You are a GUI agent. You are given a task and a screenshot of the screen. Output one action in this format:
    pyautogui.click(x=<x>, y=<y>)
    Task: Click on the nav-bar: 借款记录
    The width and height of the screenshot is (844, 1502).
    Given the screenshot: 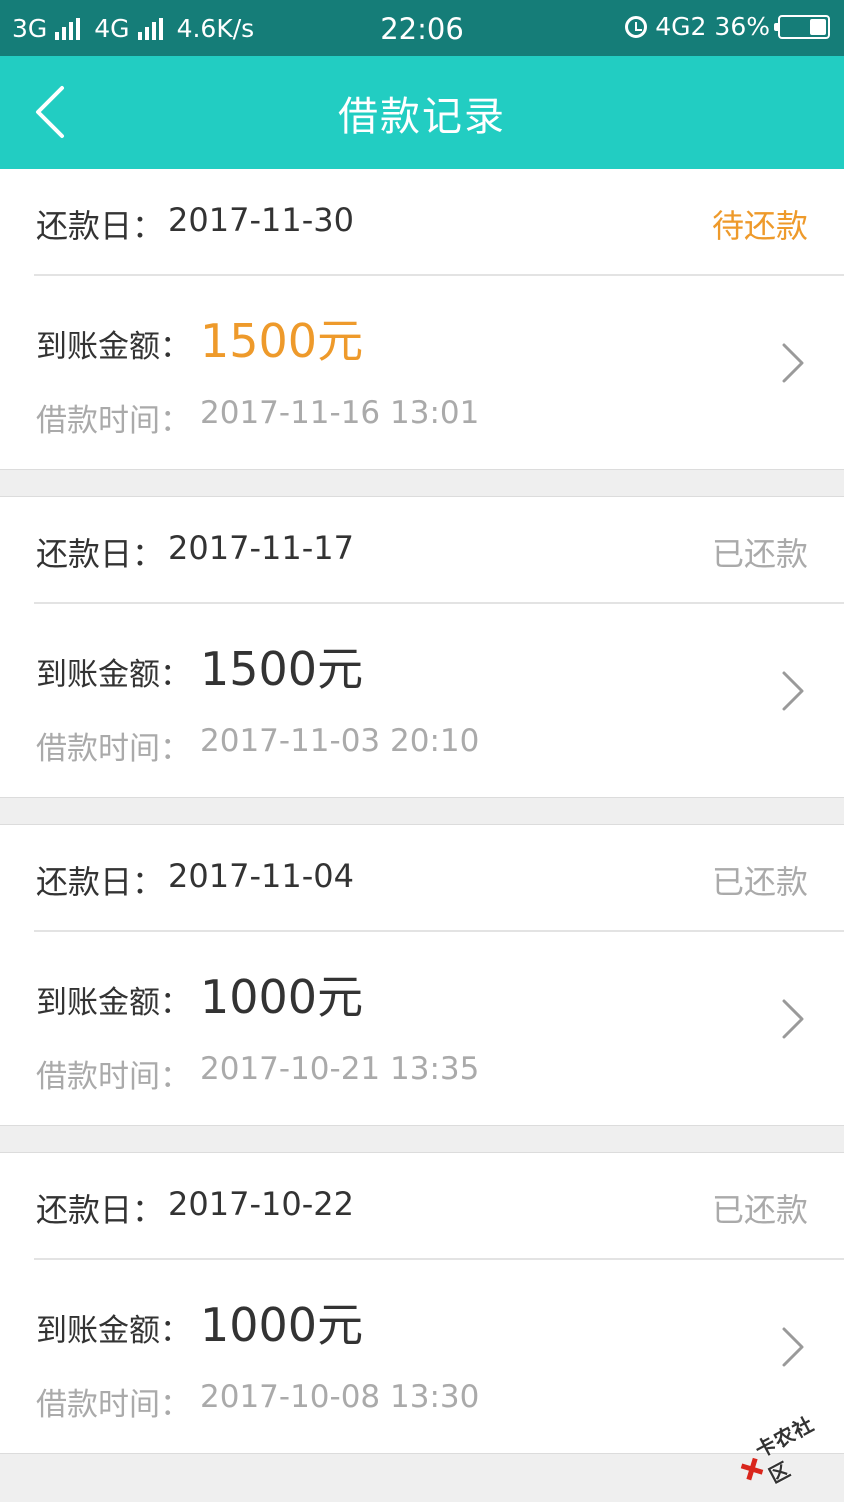 What is the action you would take?
    pyautogui.click(x=422, y=112)
    